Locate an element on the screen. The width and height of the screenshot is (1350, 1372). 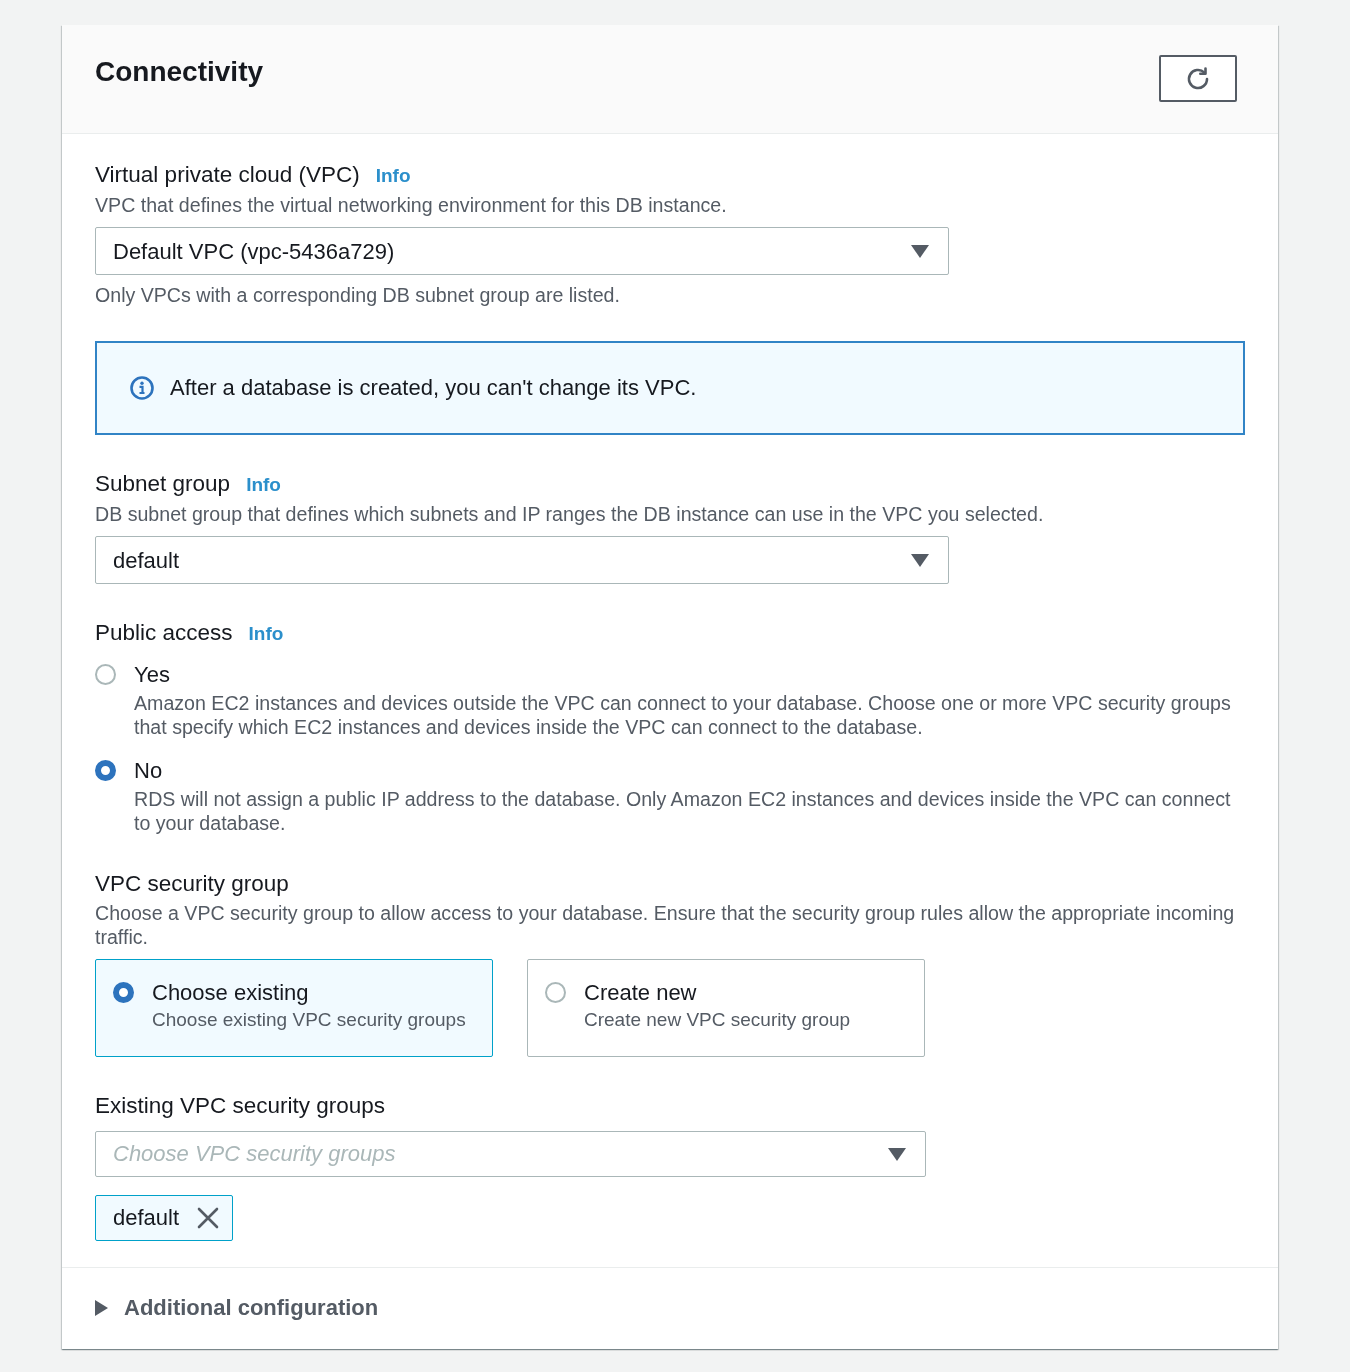
alert-text: After a database is created, you can't change its VPC. is located at coordinates (433, 388).